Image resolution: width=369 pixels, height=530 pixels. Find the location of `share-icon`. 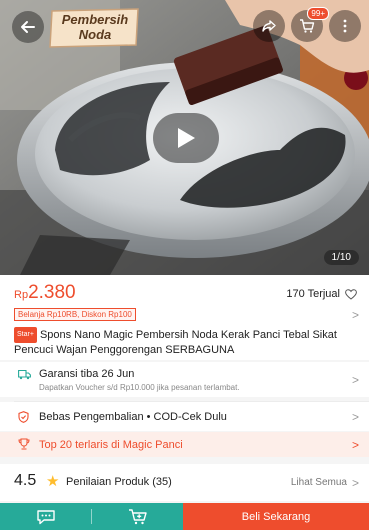

share-icon is located at coordinates (269, 26).